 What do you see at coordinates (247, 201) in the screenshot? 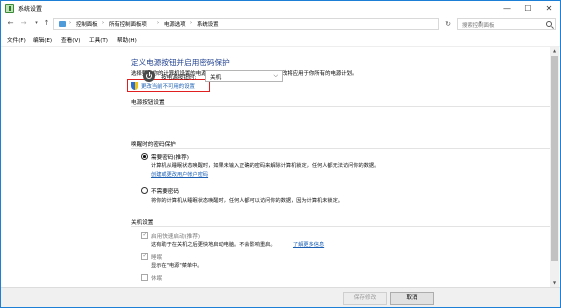
I see `no-password-description: 将你的计算机从睡眠状态唤醒时，任何人都可以访问你的数据，因为计算机未锁定。` at bounding box center [247, 201].